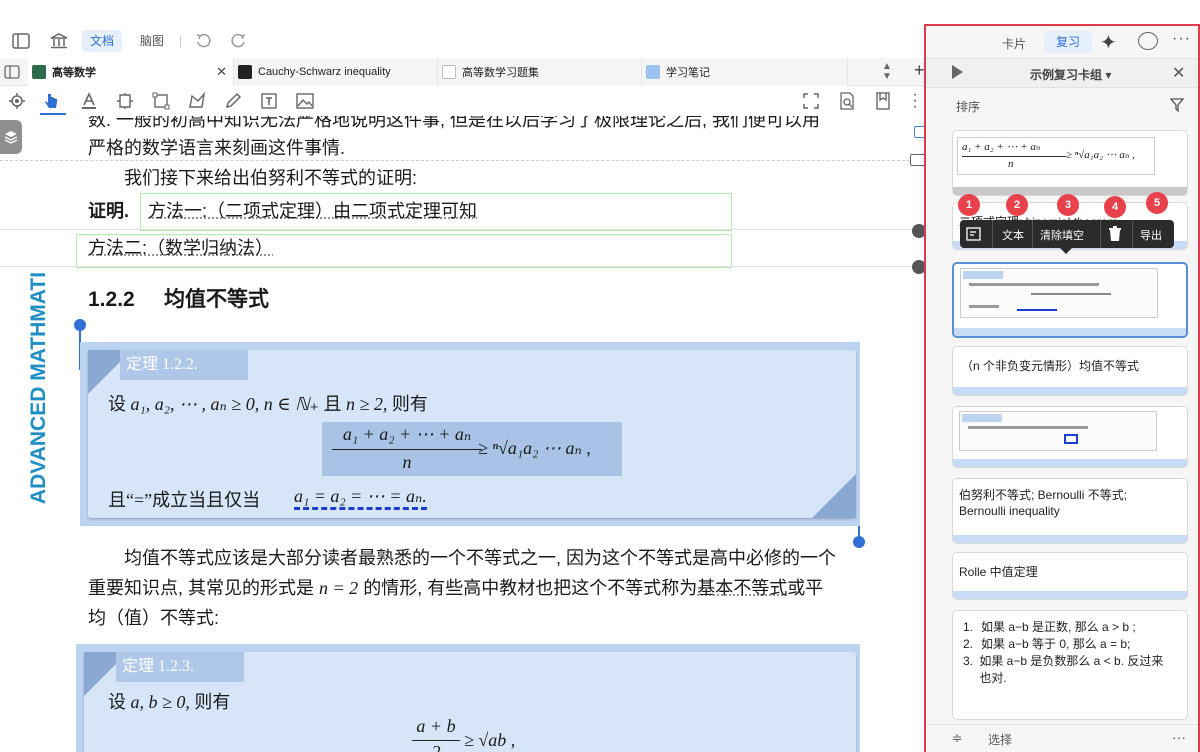 This screenshot has height=752, width=1200. Describe the element at coordinates (1177, 105) in the screenshot. I see `filter-icon` at that location.